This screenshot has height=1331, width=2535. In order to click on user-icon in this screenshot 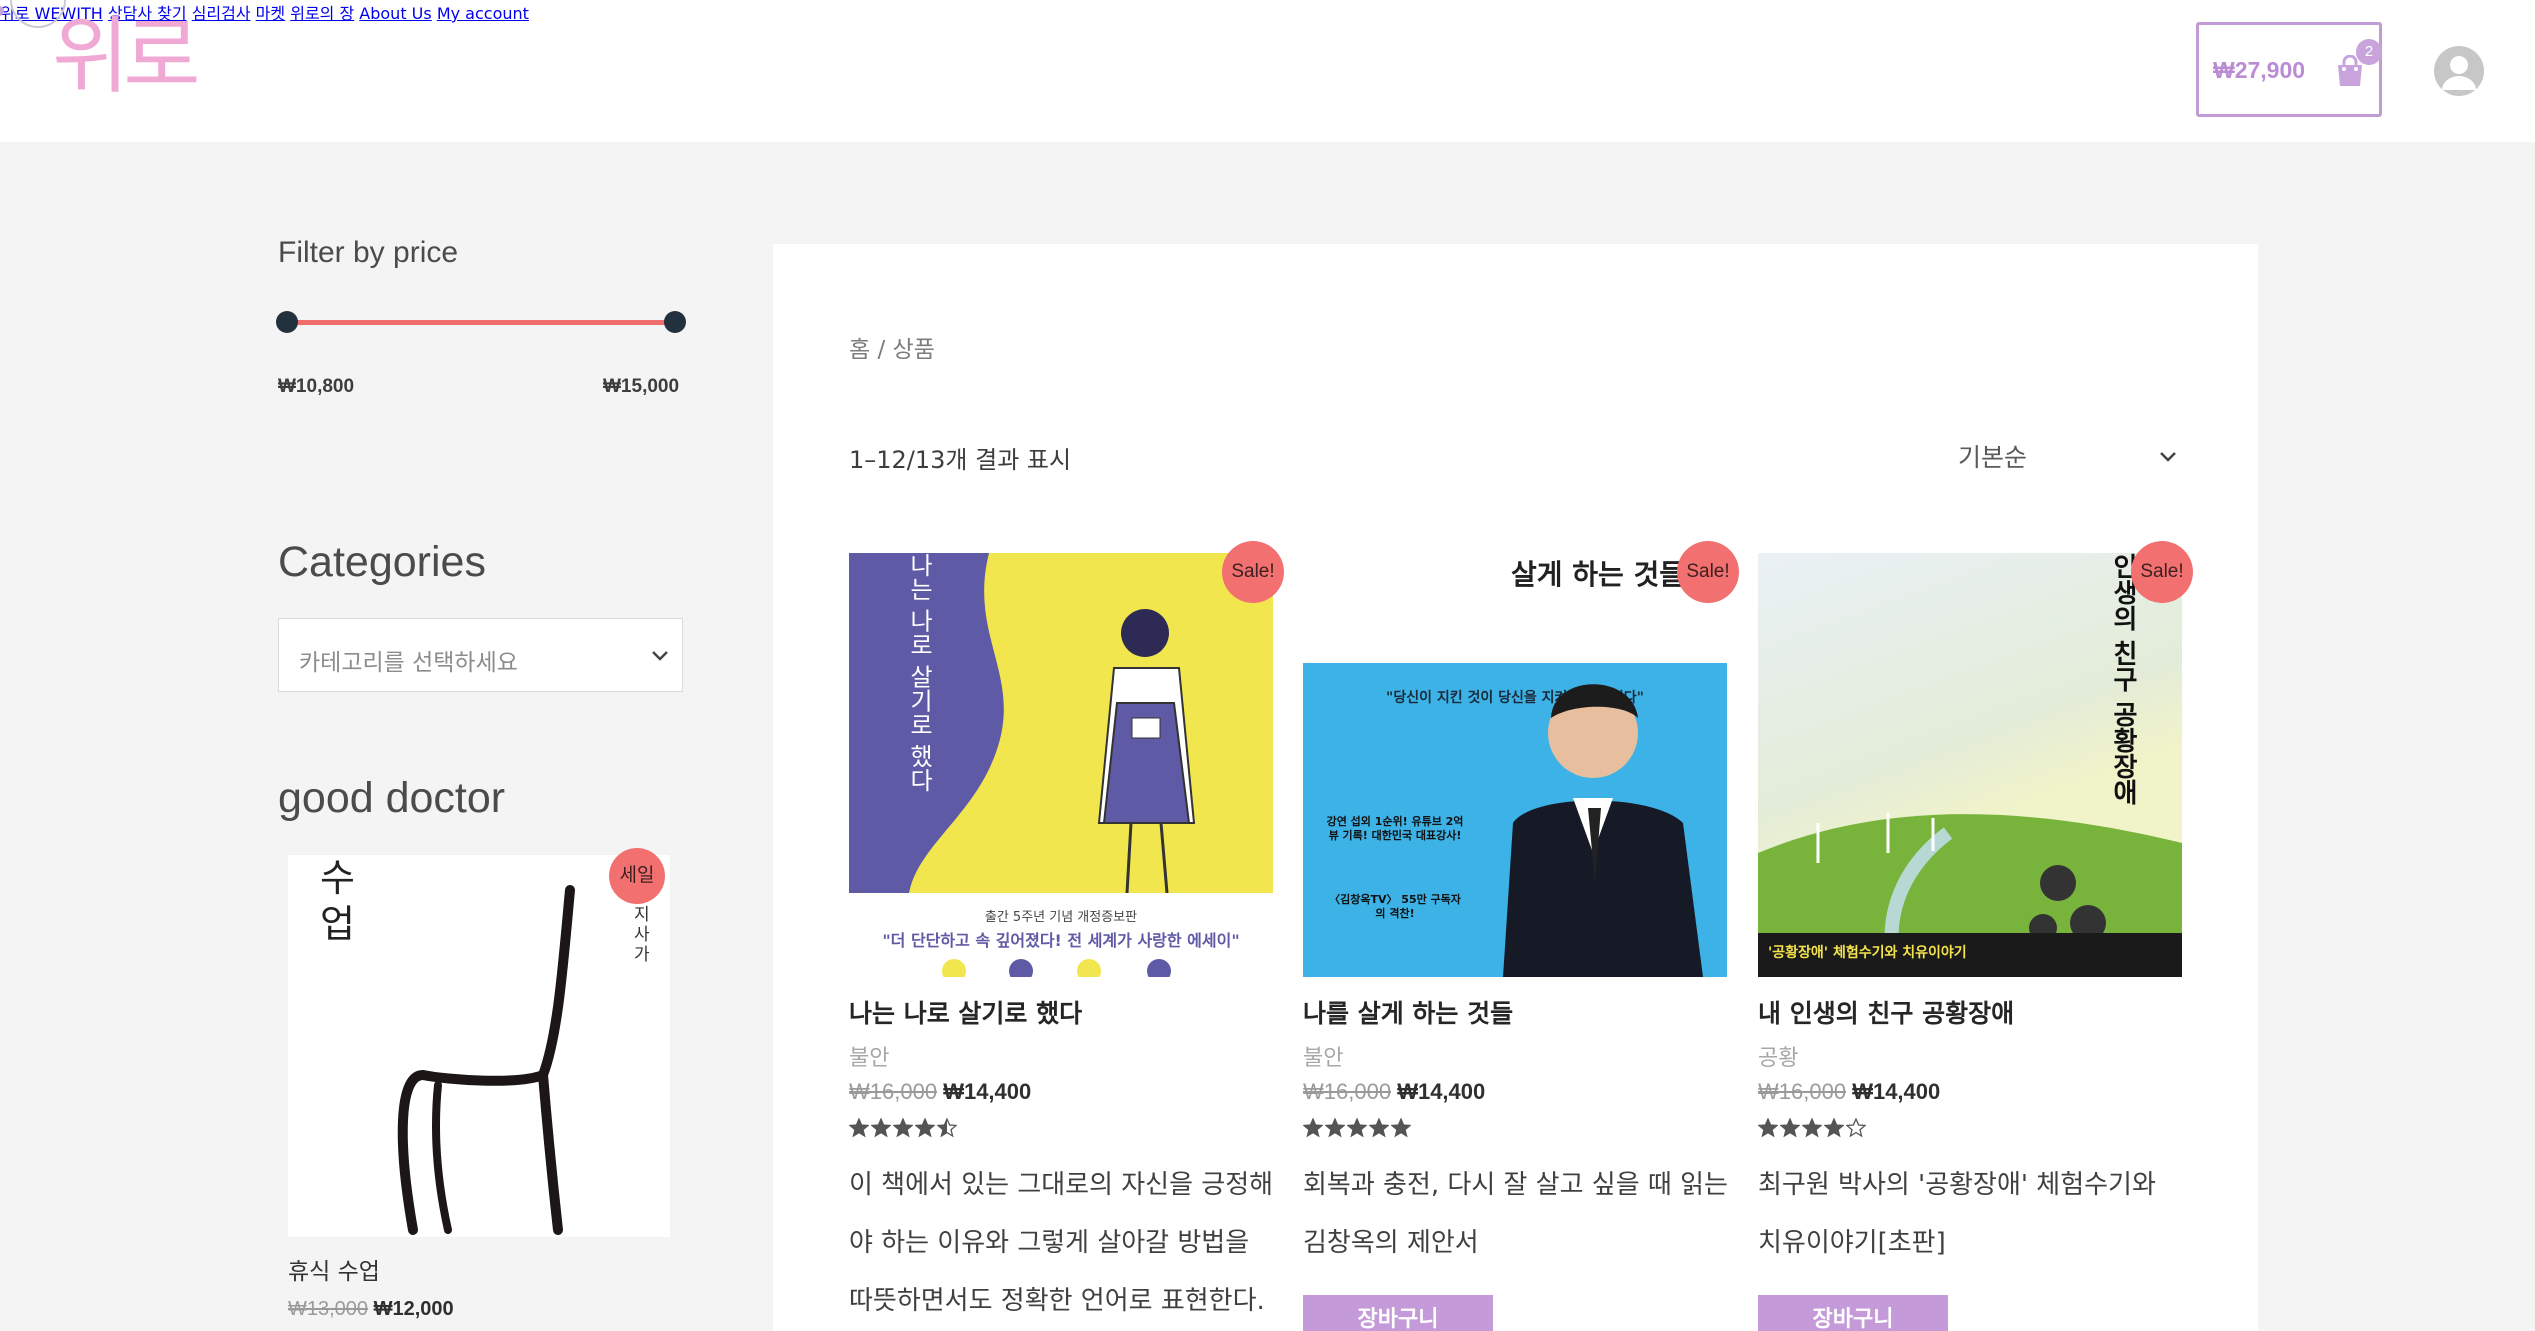, I will do `click(2459, 73)`.